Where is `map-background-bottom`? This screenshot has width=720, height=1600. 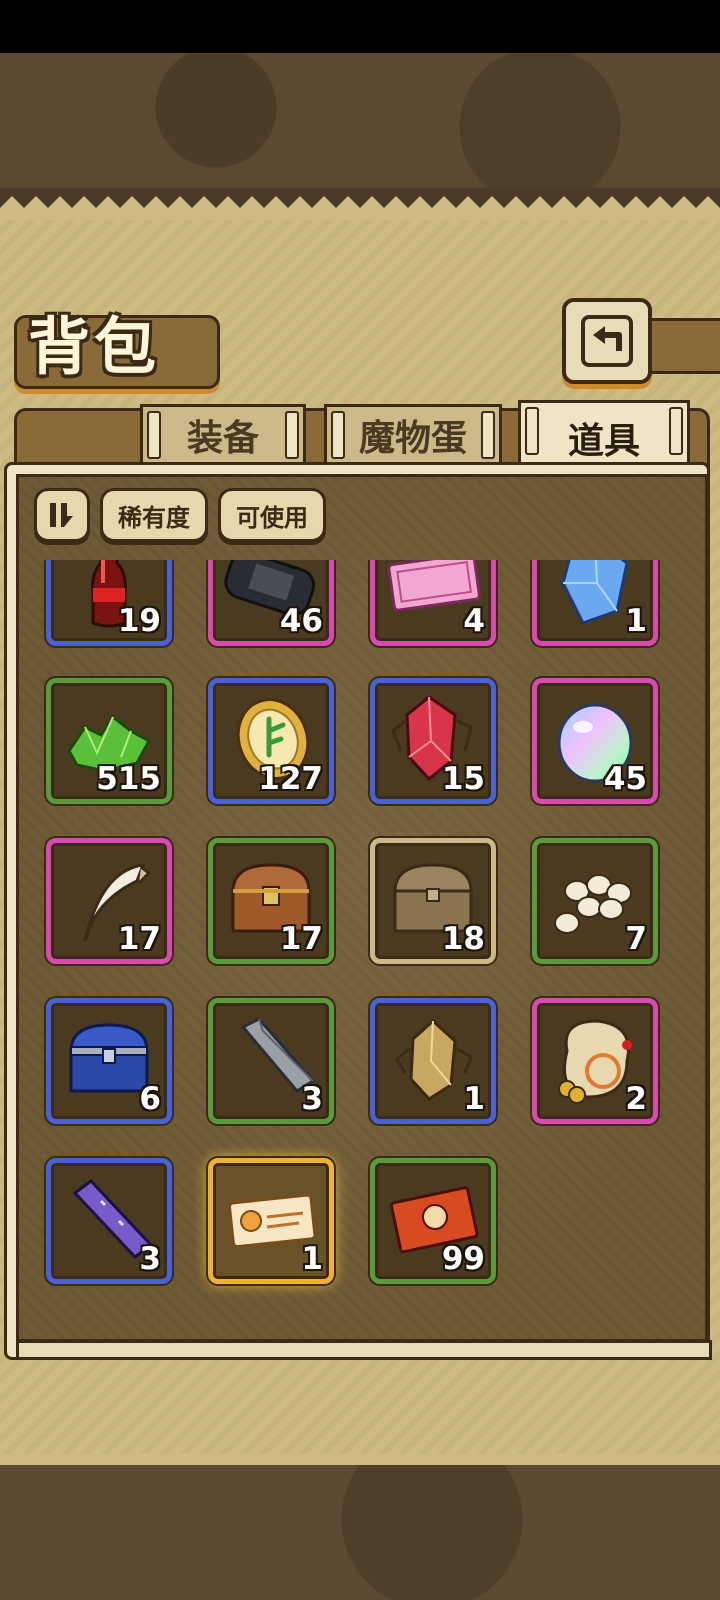 map-background-bottom is located at coordinates (360, 1532).